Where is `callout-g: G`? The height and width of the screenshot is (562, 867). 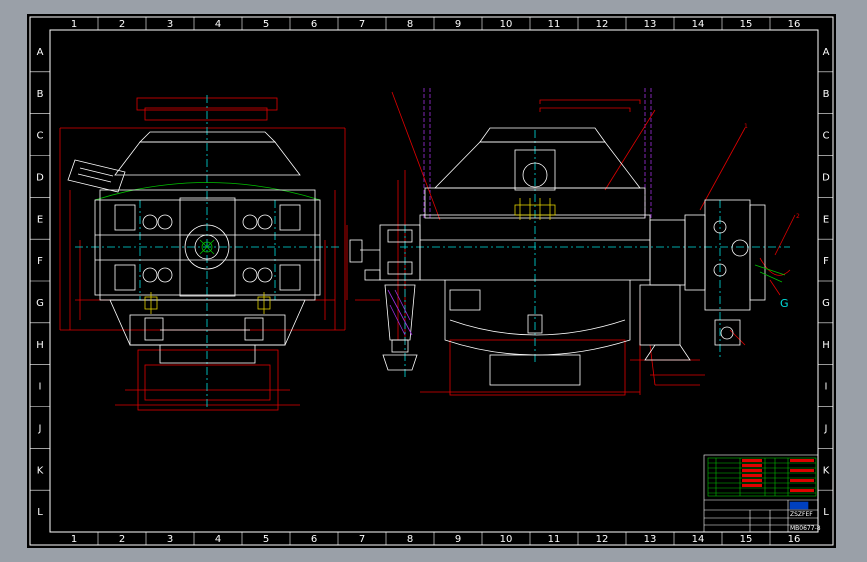 callout-g: G is located at coordinates (784, 303).